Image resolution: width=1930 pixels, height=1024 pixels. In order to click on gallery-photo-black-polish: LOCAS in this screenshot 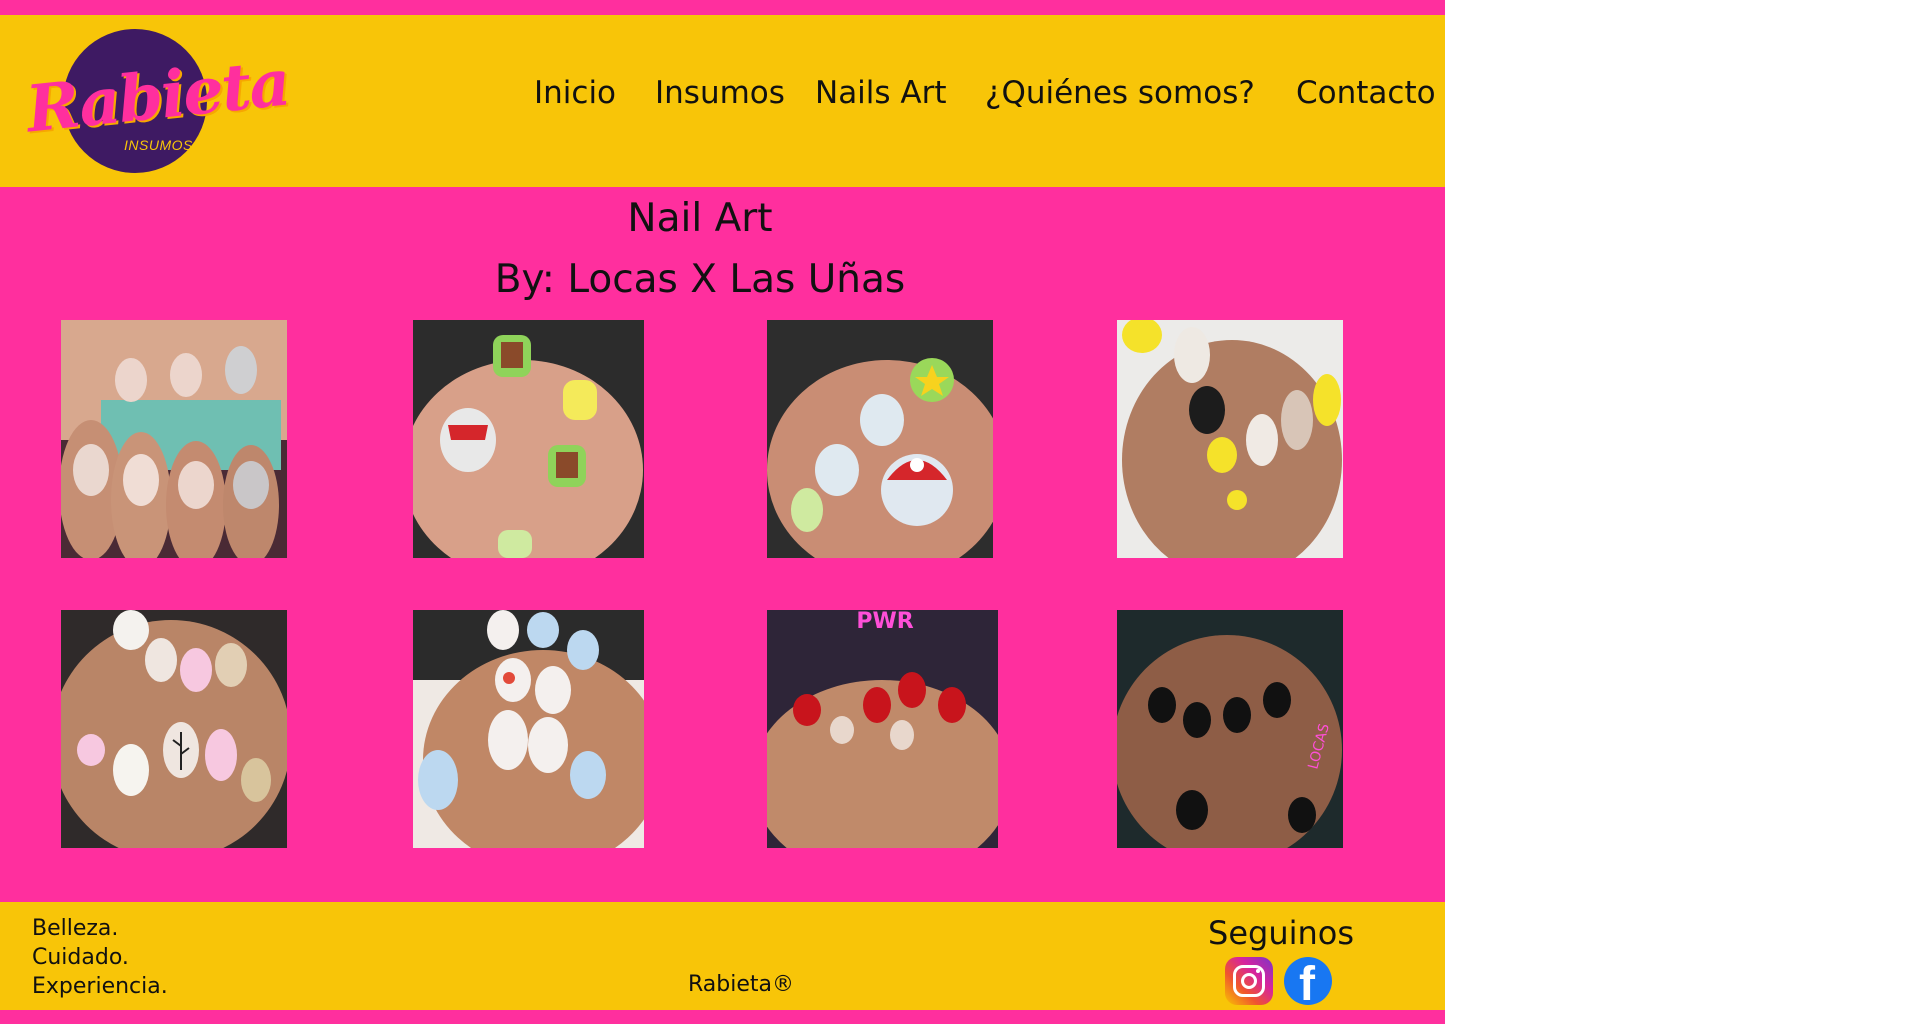, I will do `click(1230, 729)`.